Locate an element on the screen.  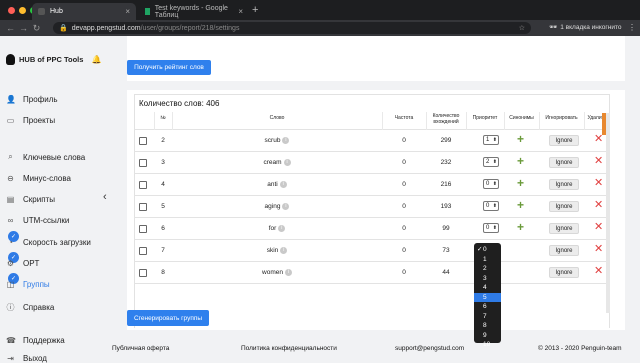
link-icon: ∞ is located at coordinates (10, 220).